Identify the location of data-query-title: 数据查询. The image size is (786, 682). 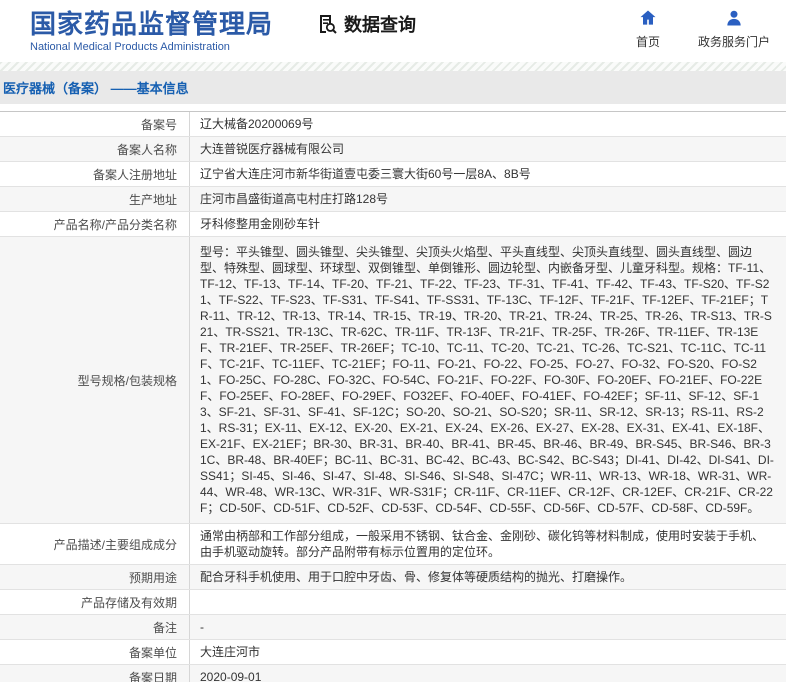
(365, 24).